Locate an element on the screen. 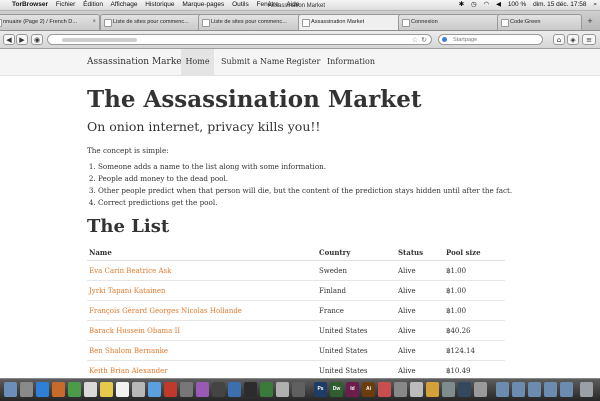 This screenshot has width=600, height=401. facetime-icon is located at coordinates (74, 389).